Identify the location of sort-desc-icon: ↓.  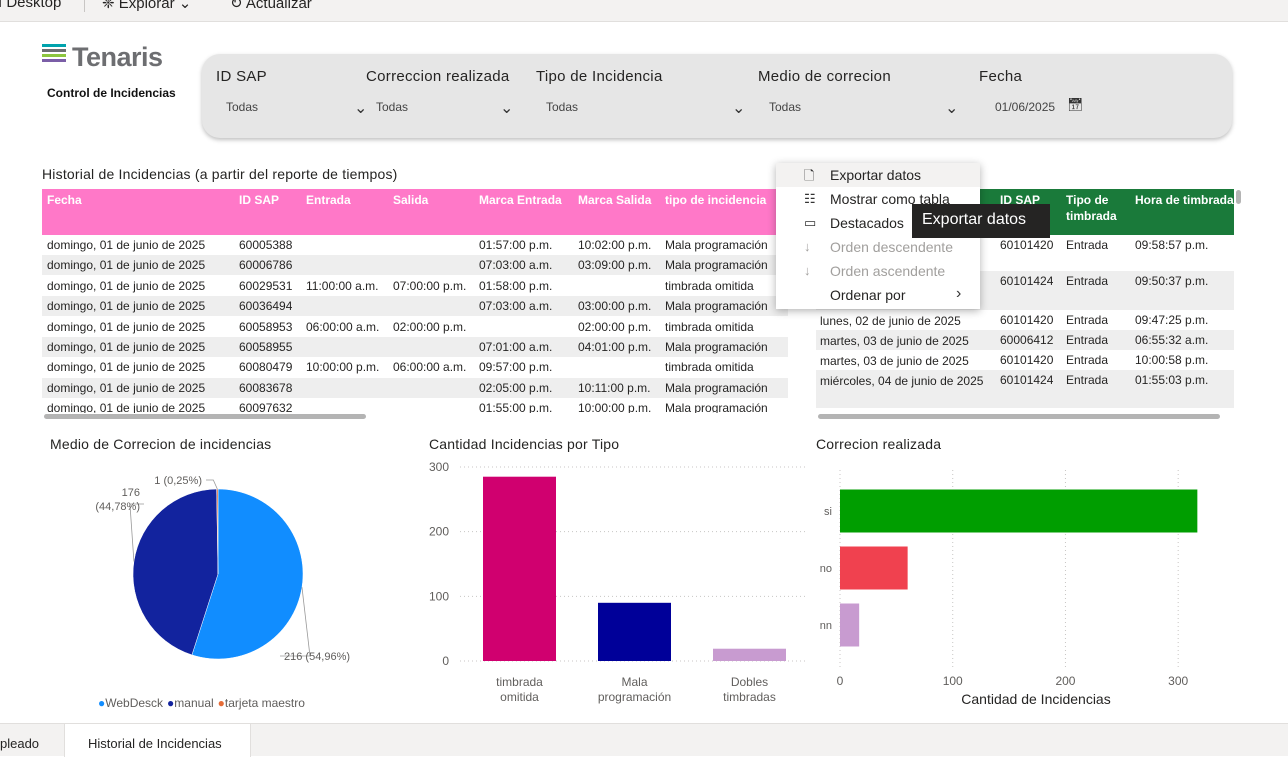
(807, 246).